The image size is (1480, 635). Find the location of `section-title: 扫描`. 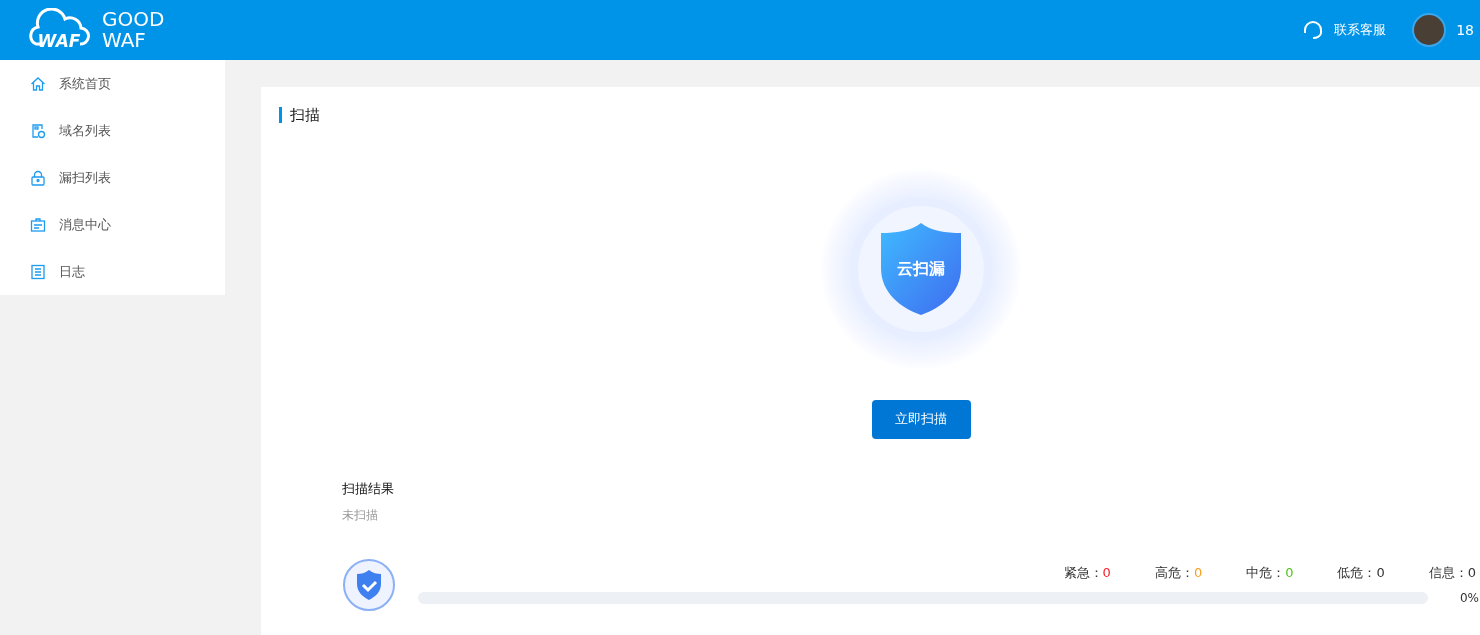

section-title: 扫描 is located at coordinates (305, 115).